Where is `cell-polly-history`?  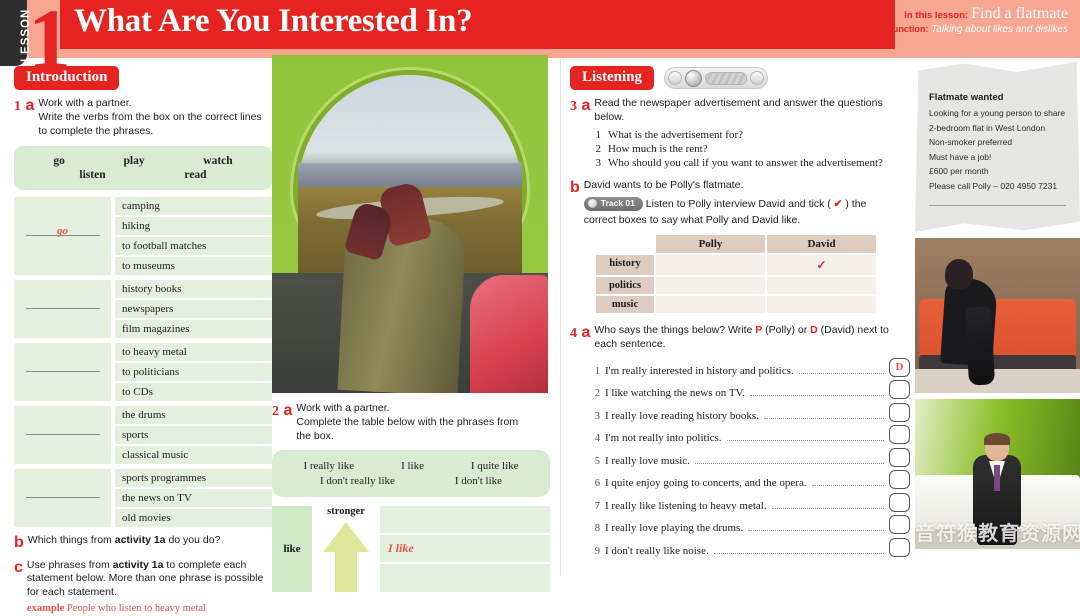 cell-polly-history is located at coordinates (710, 265).